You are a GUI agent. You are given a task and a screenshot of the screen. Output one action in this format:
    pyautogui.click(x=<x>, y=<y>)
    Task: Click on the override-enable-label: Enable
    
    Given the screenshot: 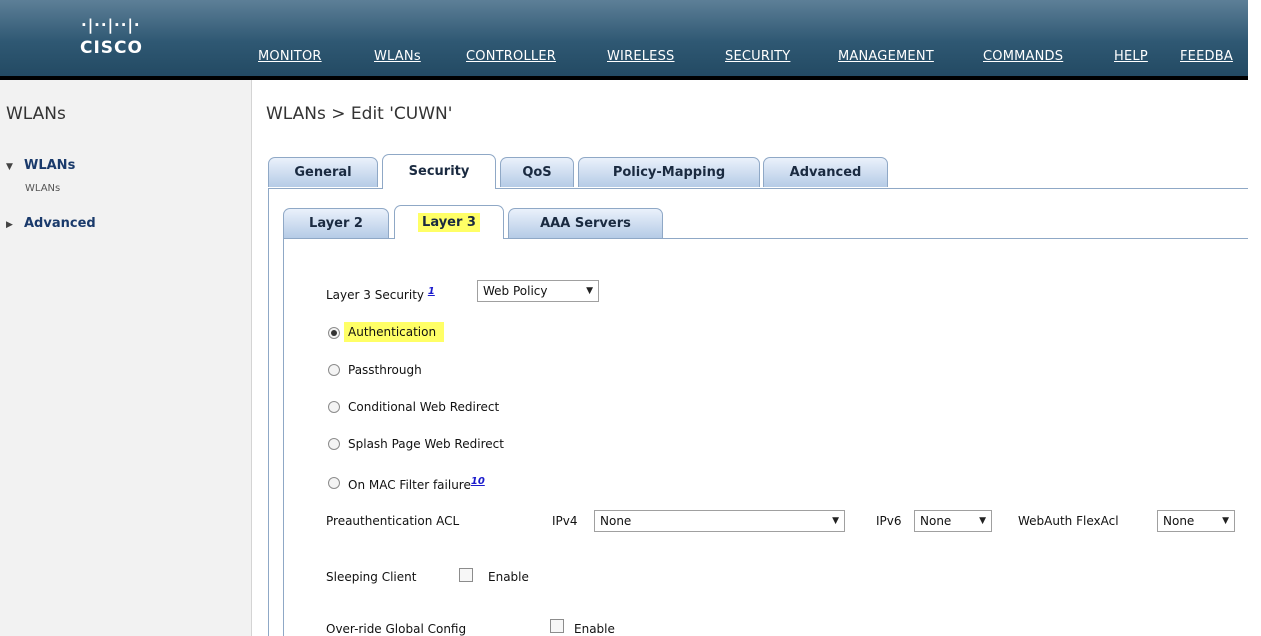 What is the action you would take?
    pyautogui.click(x=594, y=629)
    